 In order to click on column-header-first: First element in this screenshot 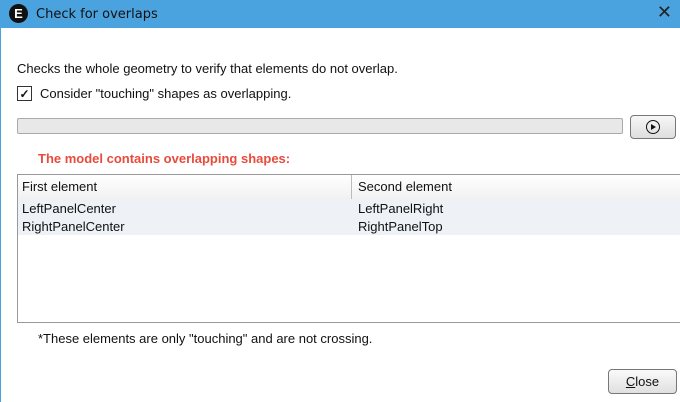, I will do `click(59, 186)`.